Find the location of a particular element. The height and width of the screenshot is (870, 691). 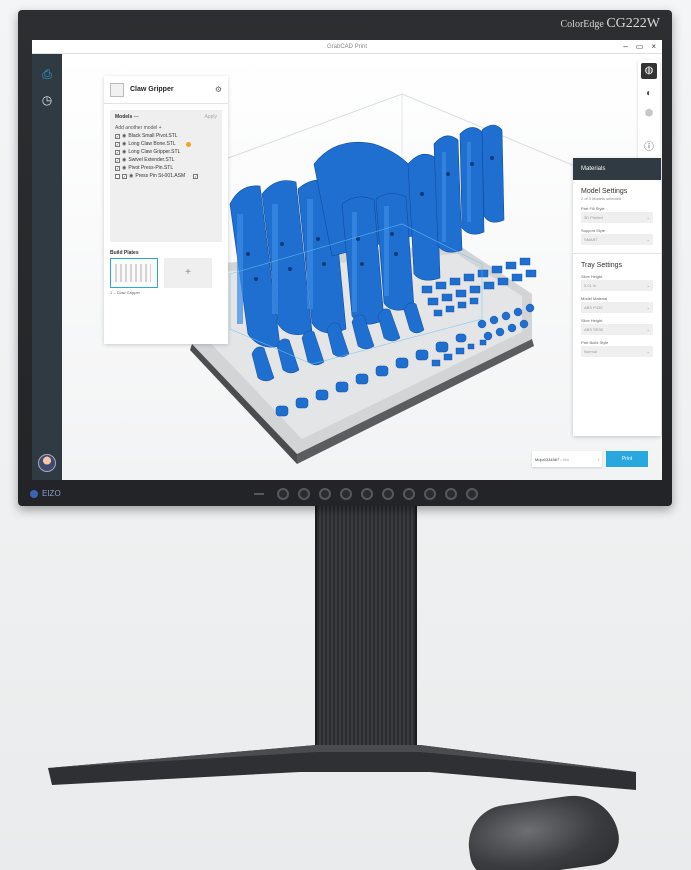

shape-icon: ⬢ is located at coordinates (649, 114).